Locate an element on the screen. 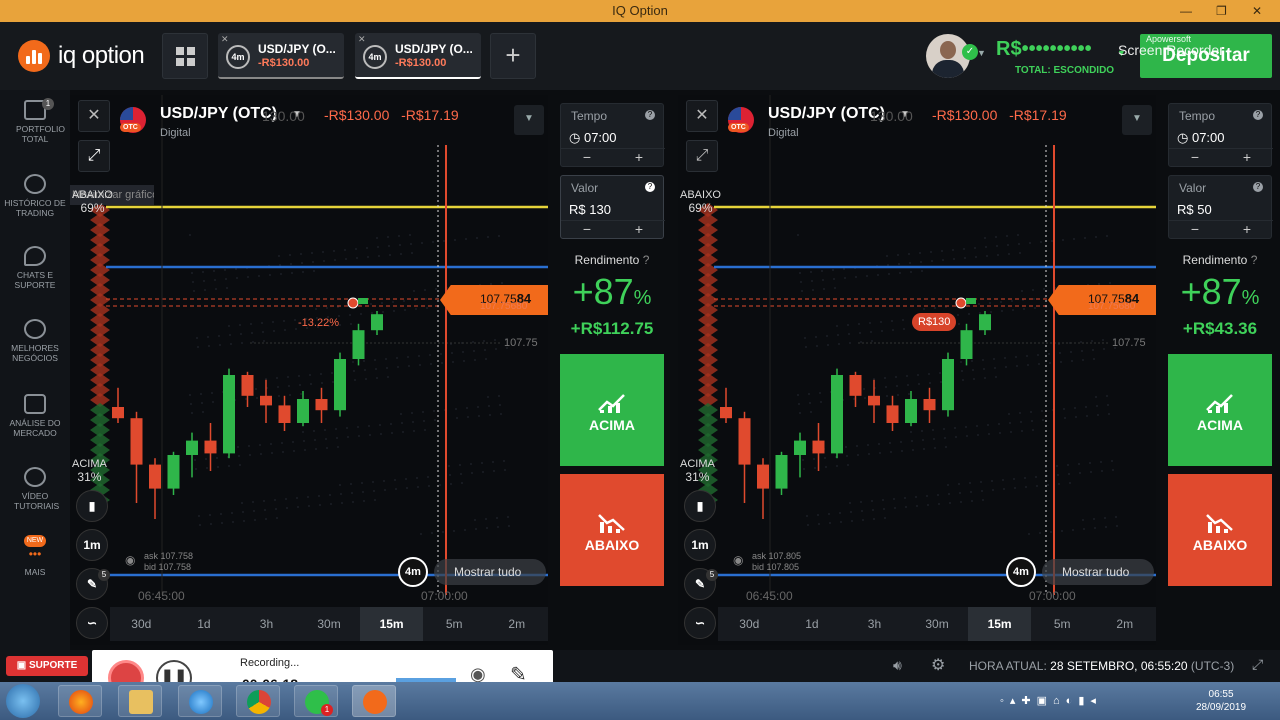 The height and width of the screenshot is (720, 1280). gear-icon: ⚙ is located at coordinates (938, 665).